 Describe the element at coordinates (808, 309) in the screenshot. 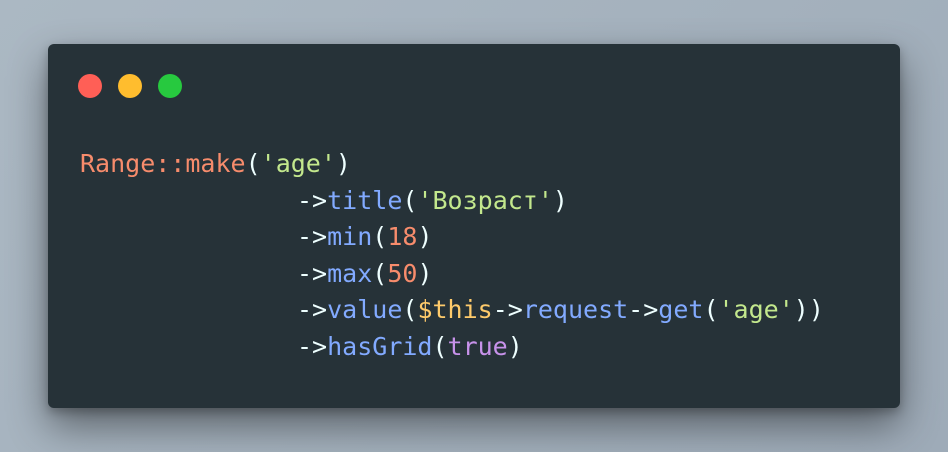

I see `code-token: ))` at that location.